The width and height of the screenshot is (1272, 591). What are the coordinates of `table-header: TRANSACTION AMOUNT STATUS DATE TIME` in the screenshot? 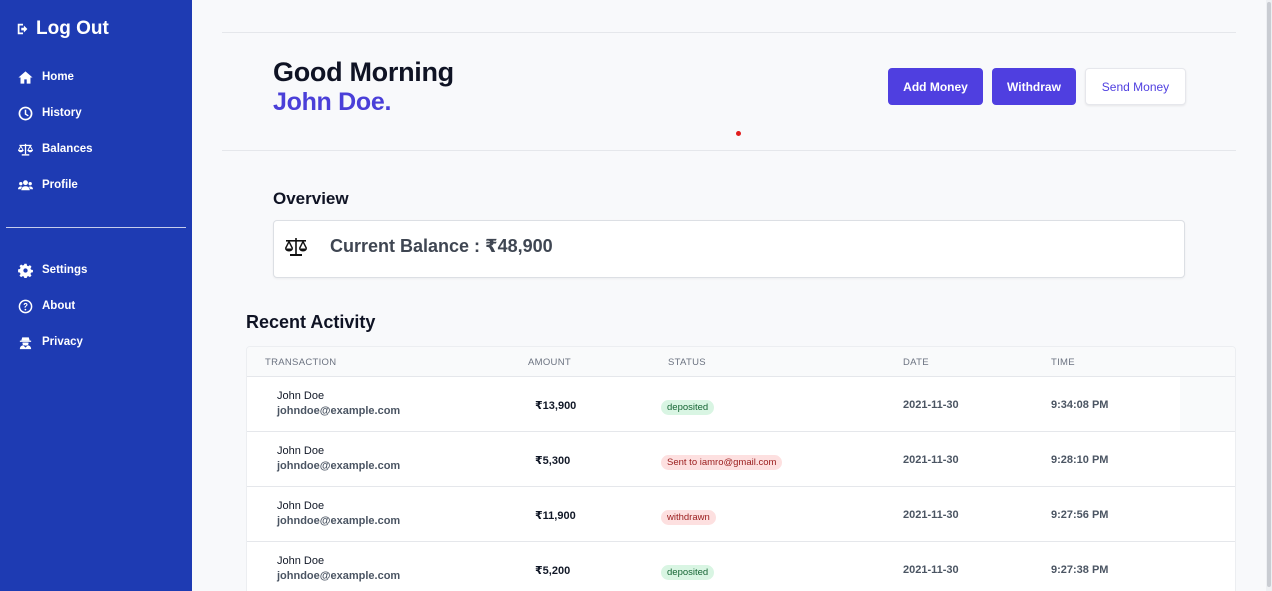 It's located at (741, 362).